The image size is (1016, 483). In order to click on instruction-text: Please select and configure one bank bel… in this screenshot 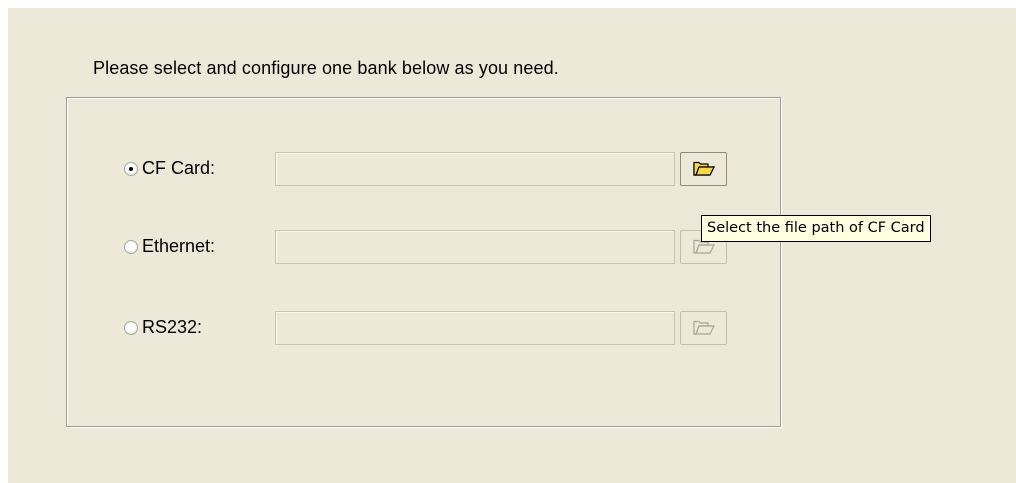, I will do `click(326, 68)`.